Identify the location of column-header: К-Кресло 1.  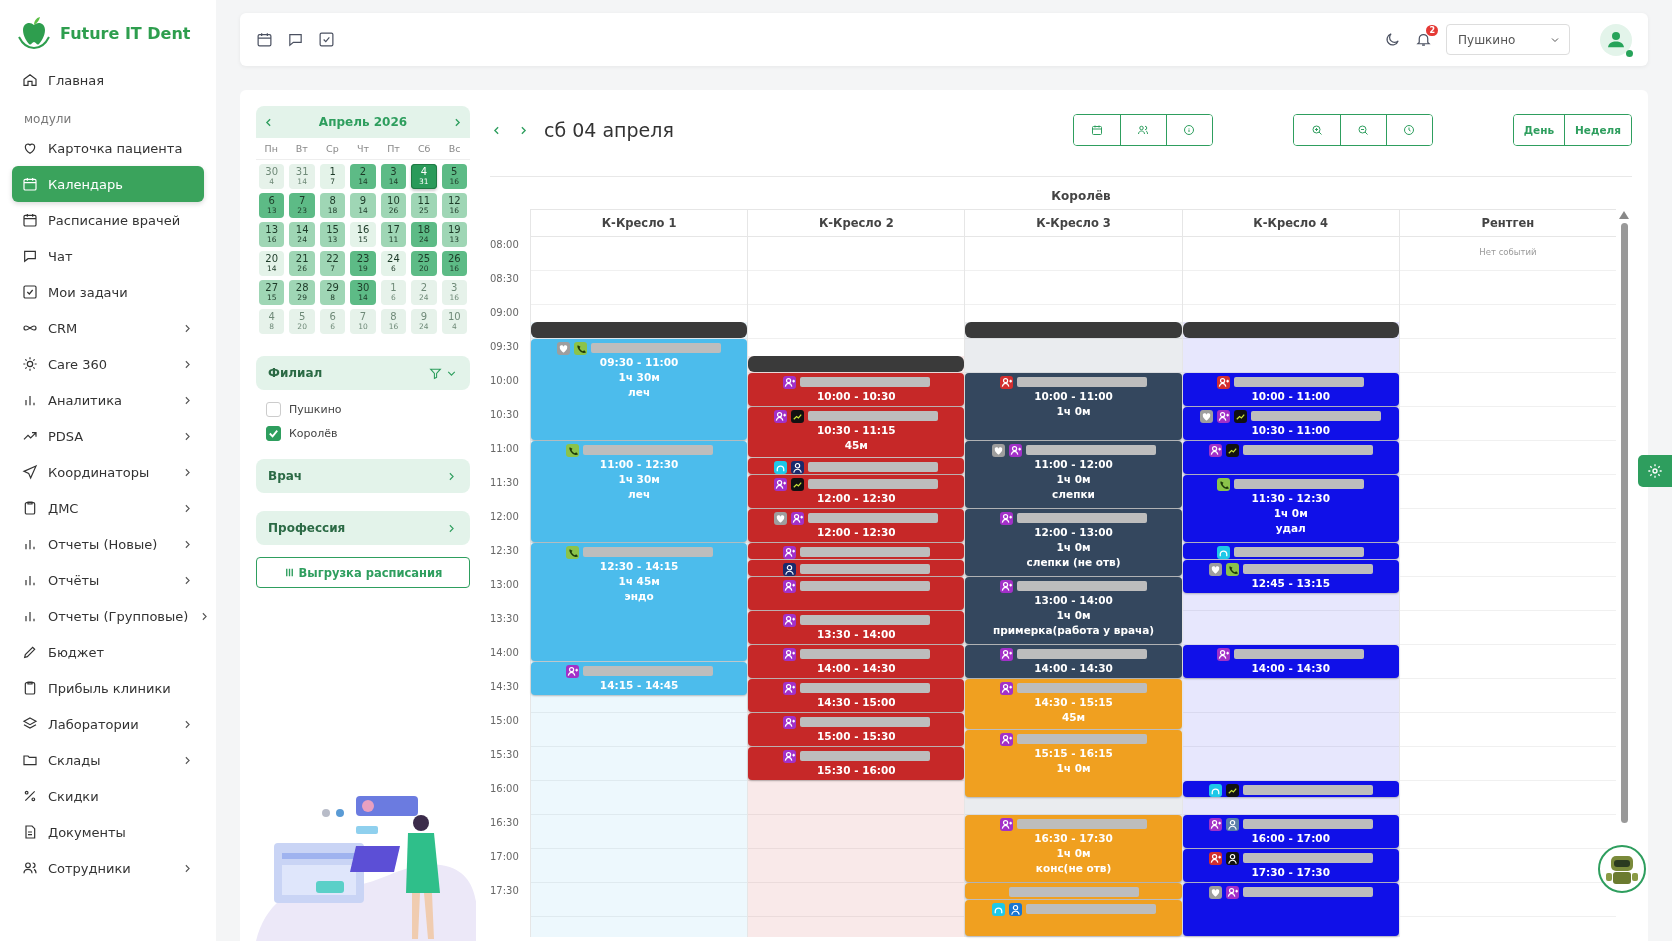
(639, 223).